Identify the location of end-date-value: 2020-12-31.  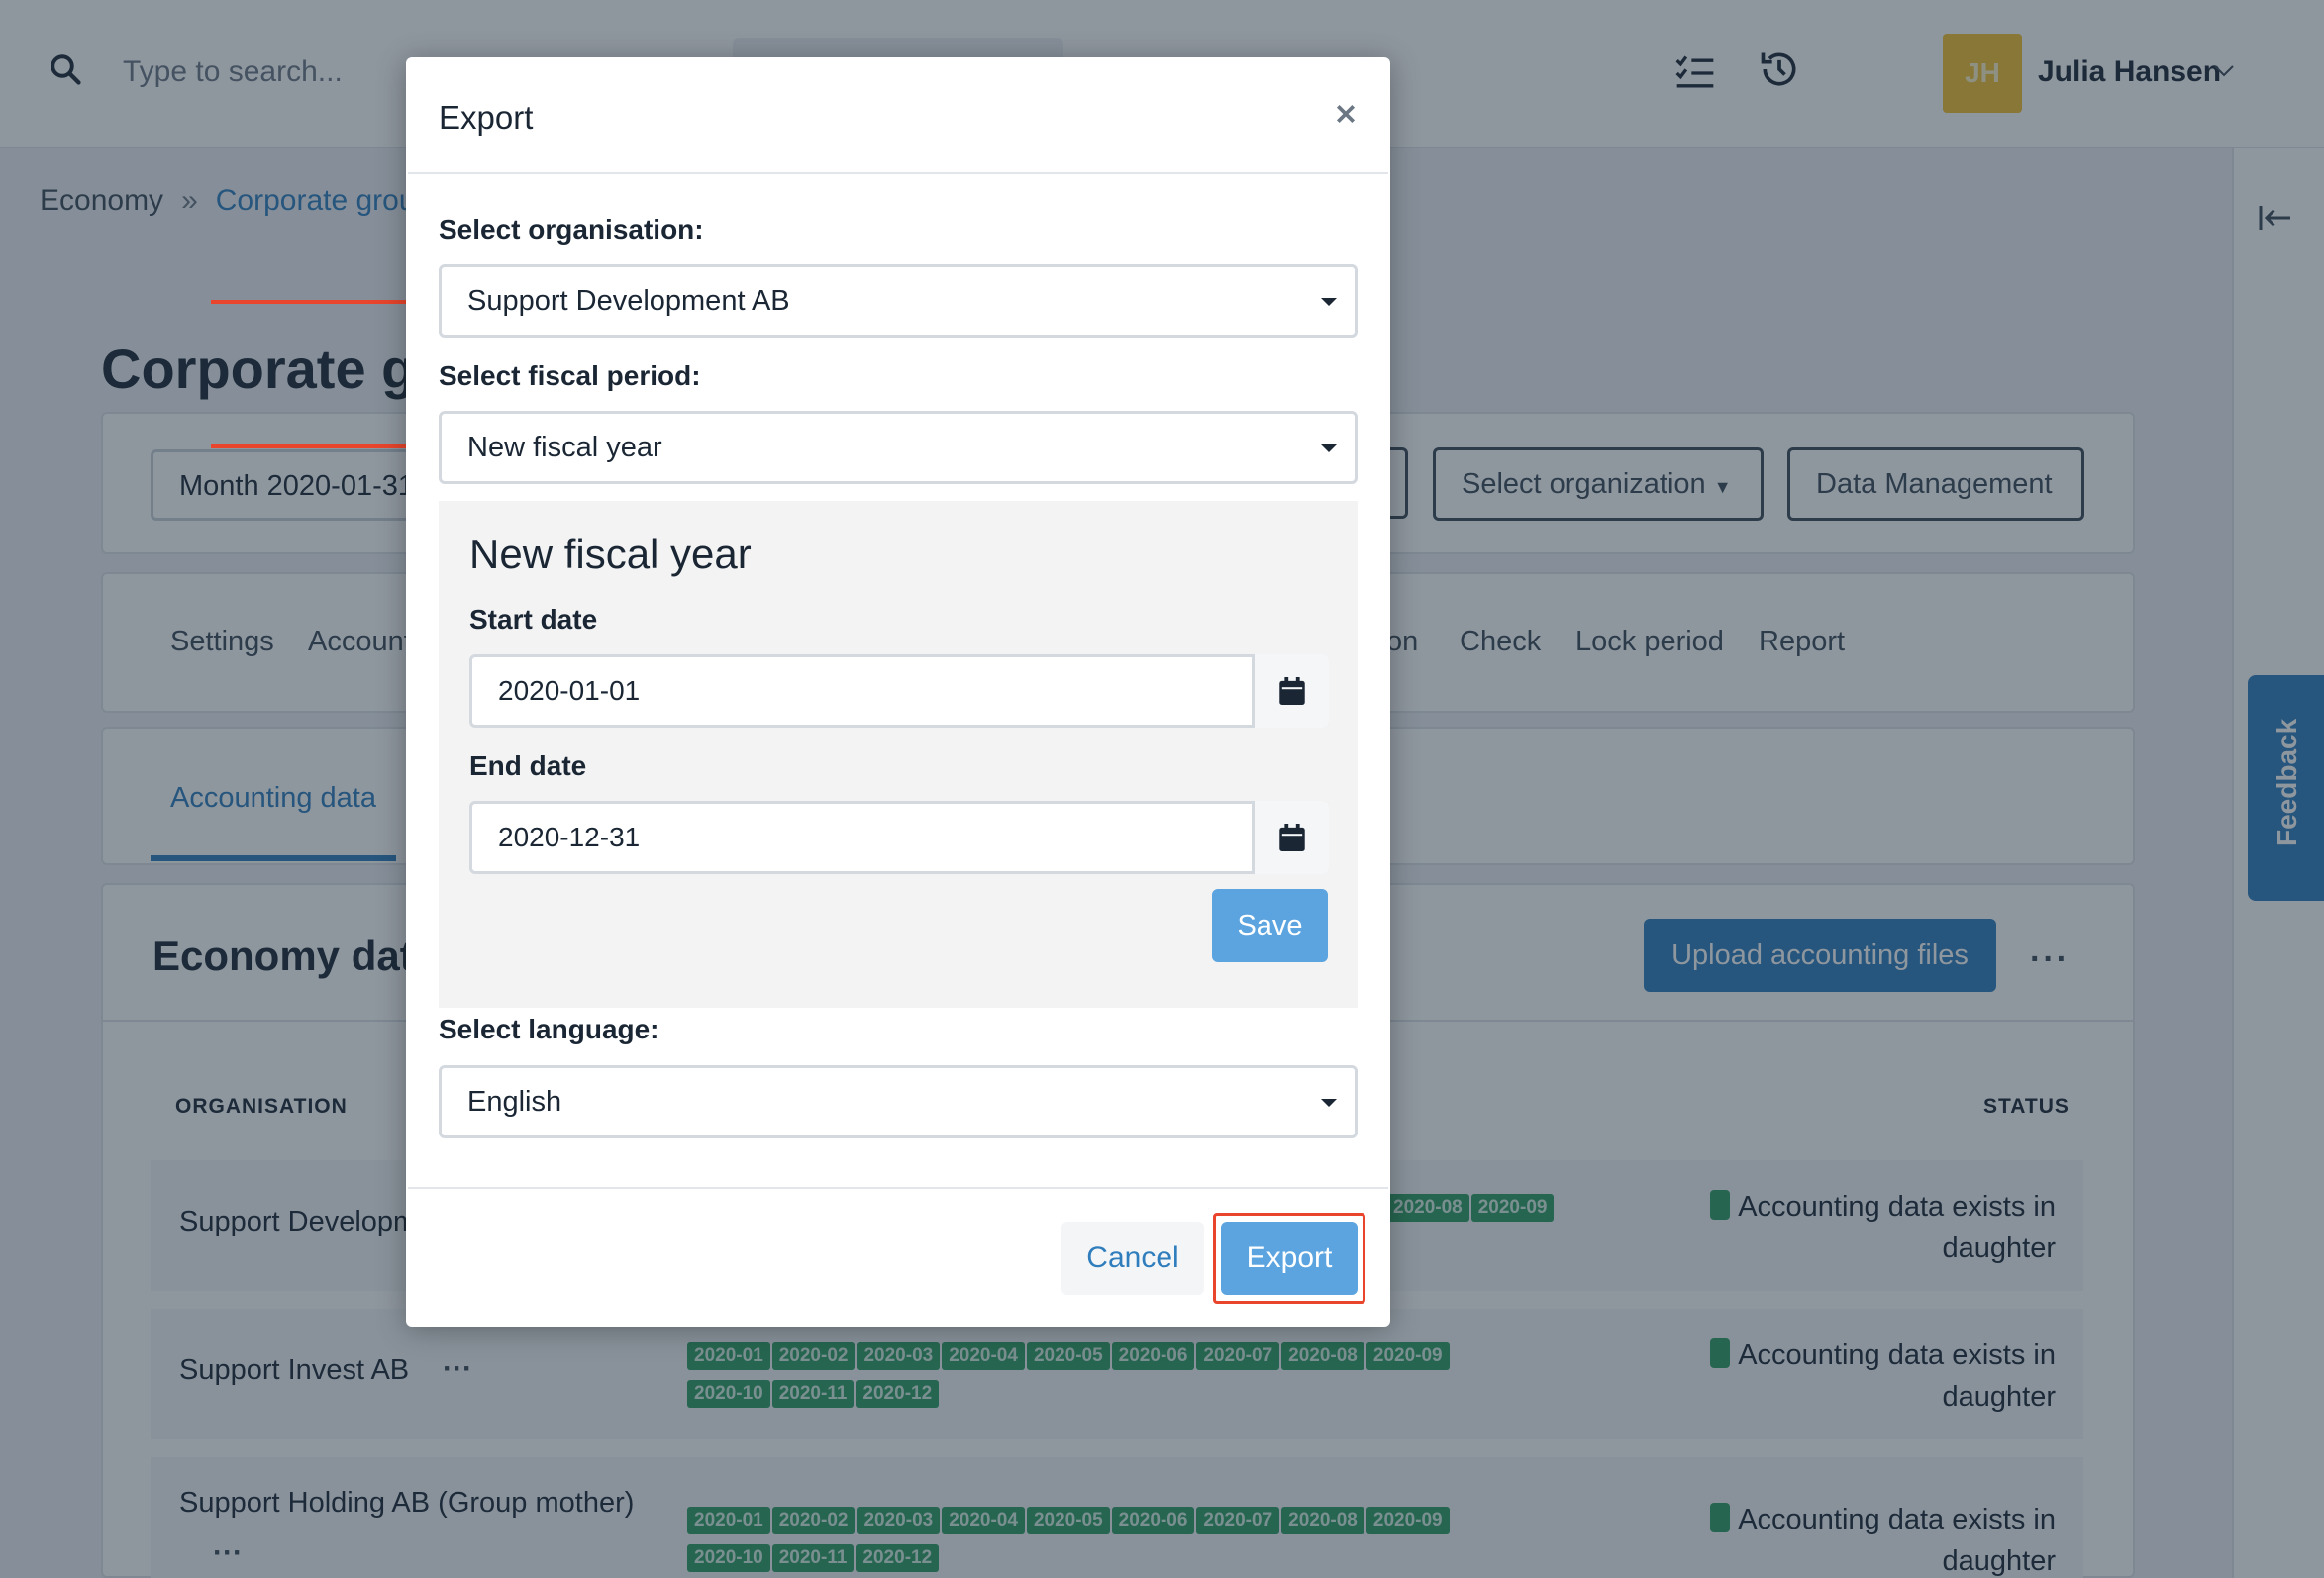
(569, 837).